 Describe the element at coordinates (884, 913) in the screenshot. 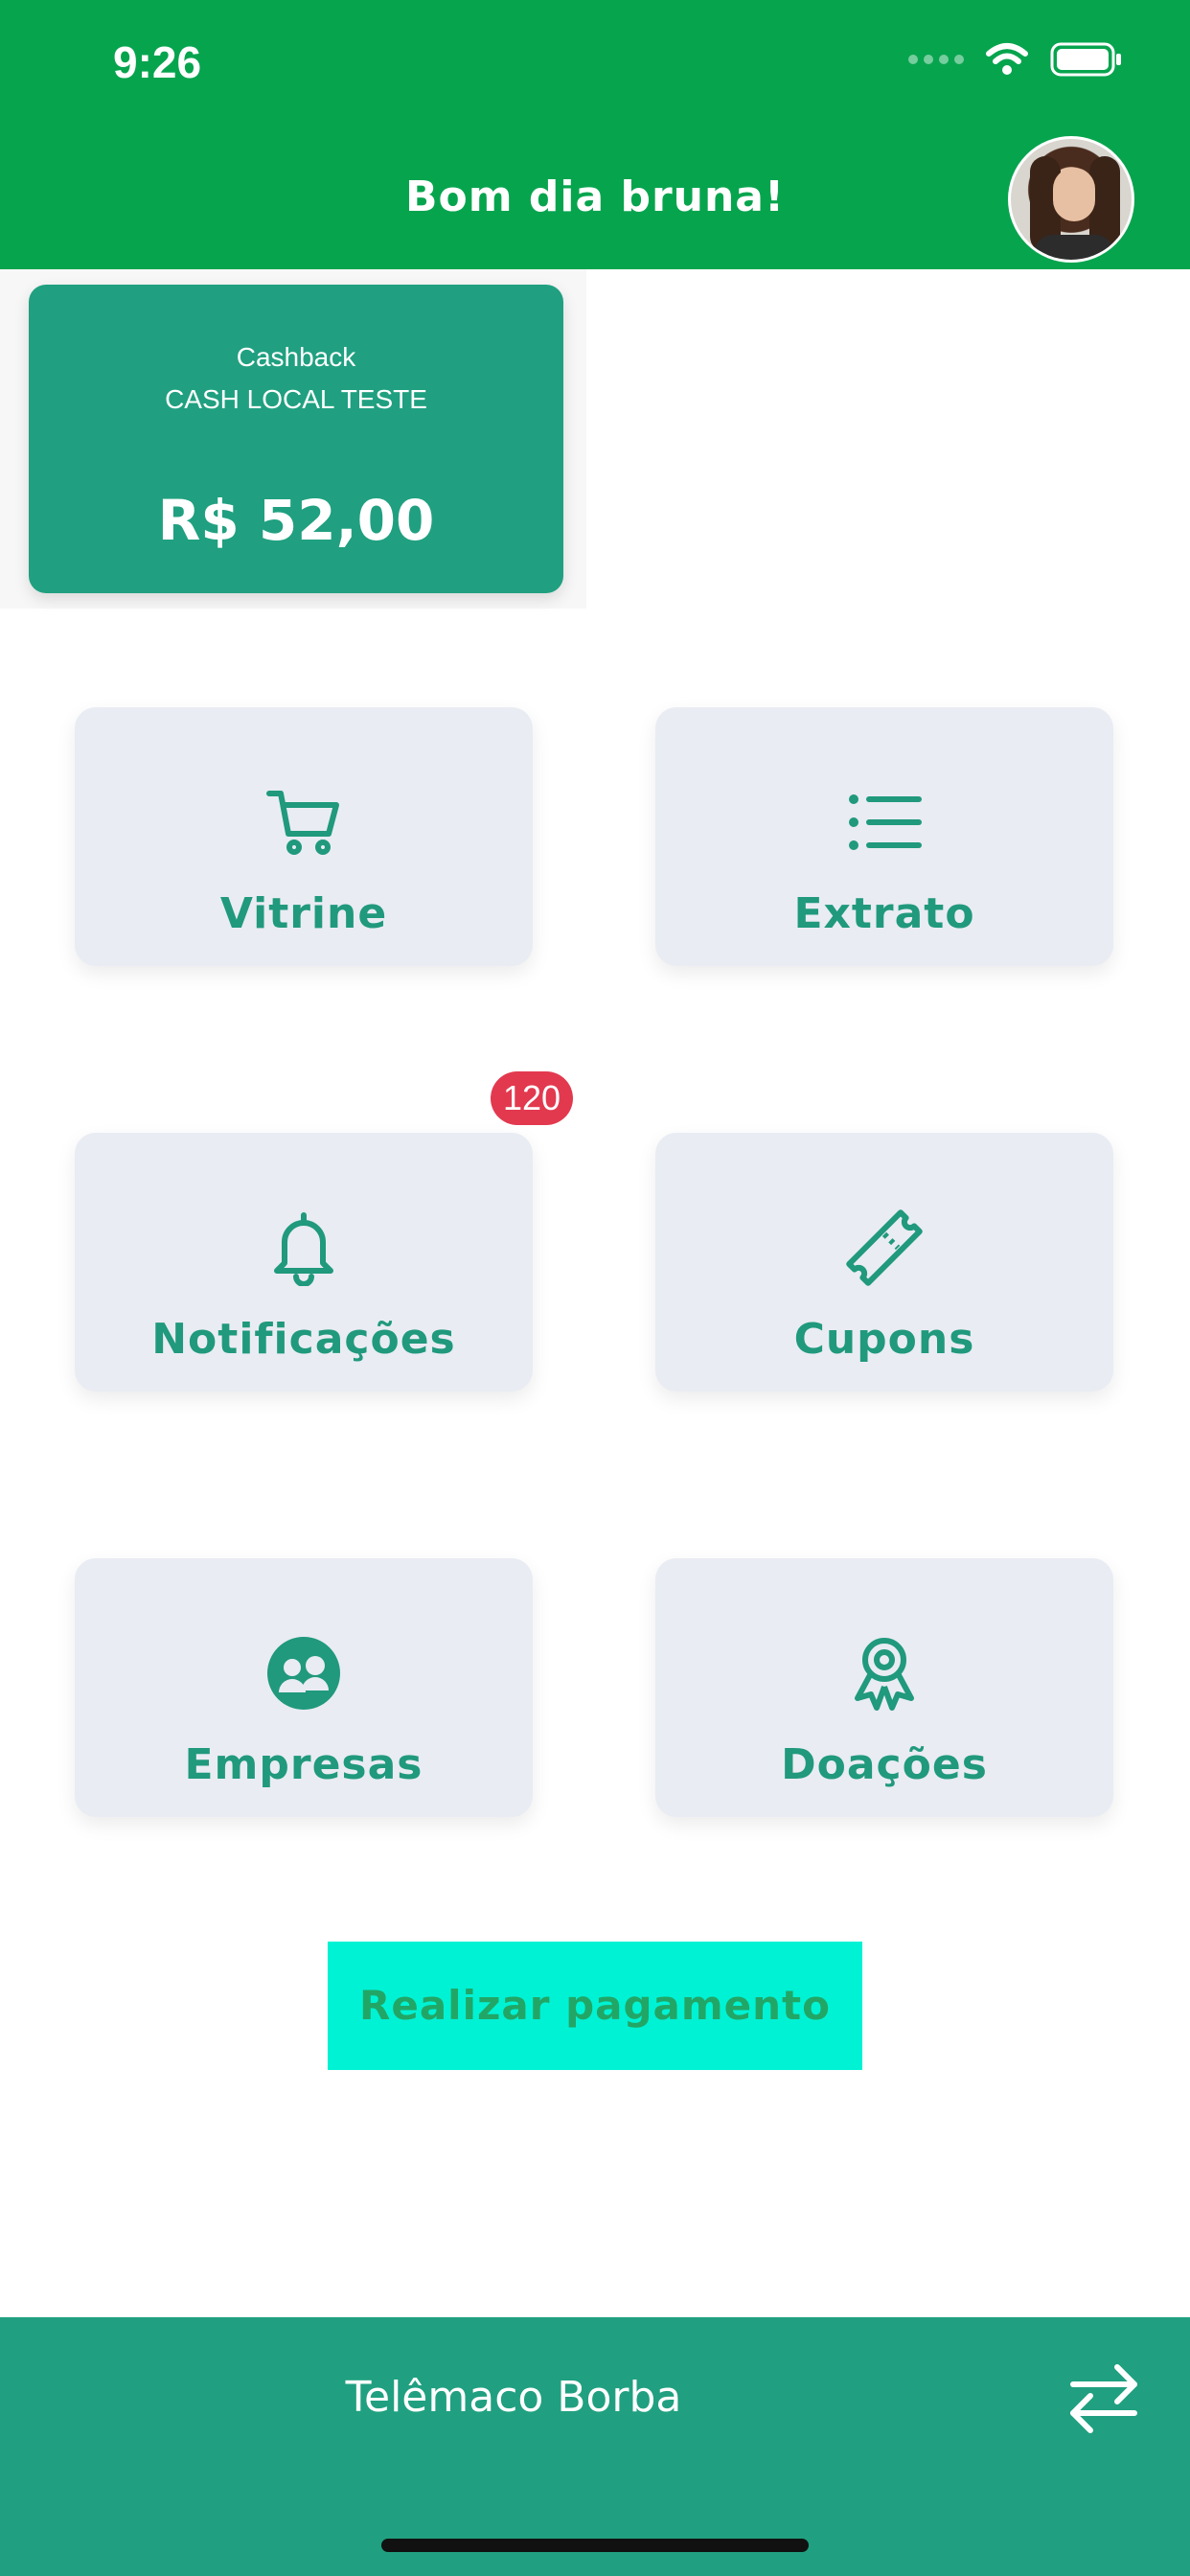

I see `tile-label: Extrato` at that location.